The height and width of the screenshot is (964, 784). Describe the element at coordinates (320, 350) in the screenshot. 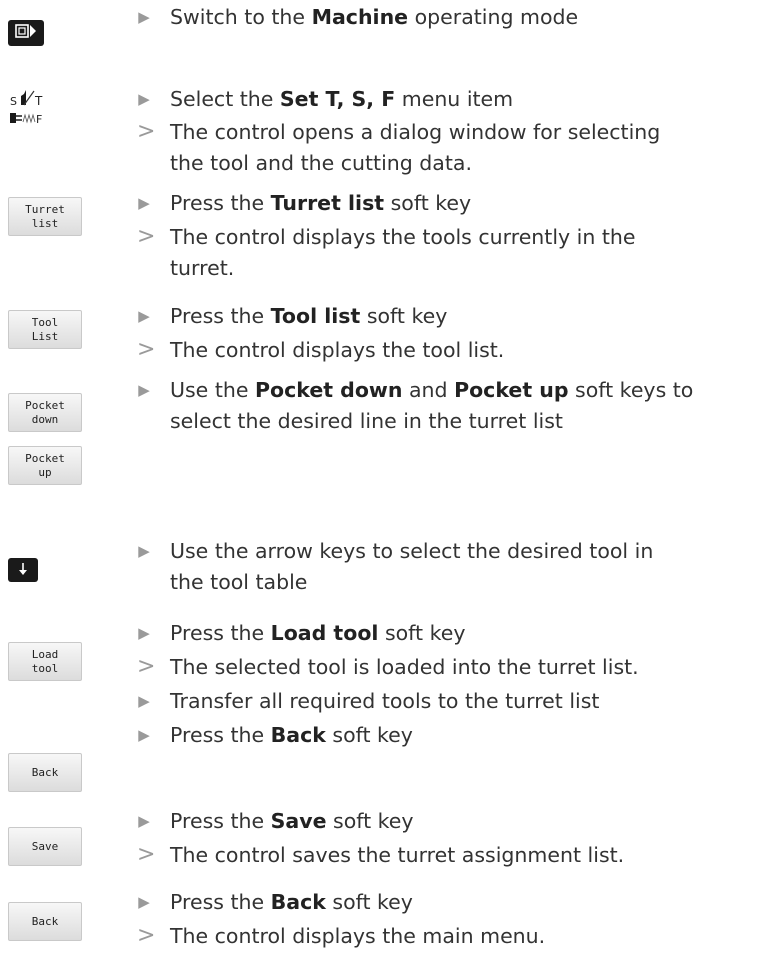

I see `step-result: > The control displays the tool list.` at that location.